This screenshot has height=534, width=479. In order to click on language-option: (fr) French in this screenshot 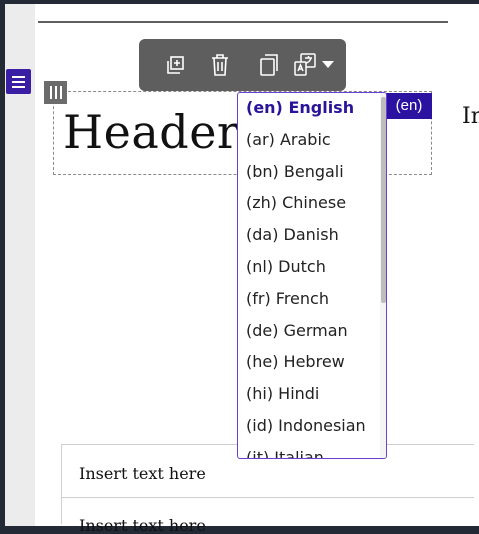, I will do `click(308, 300)`.